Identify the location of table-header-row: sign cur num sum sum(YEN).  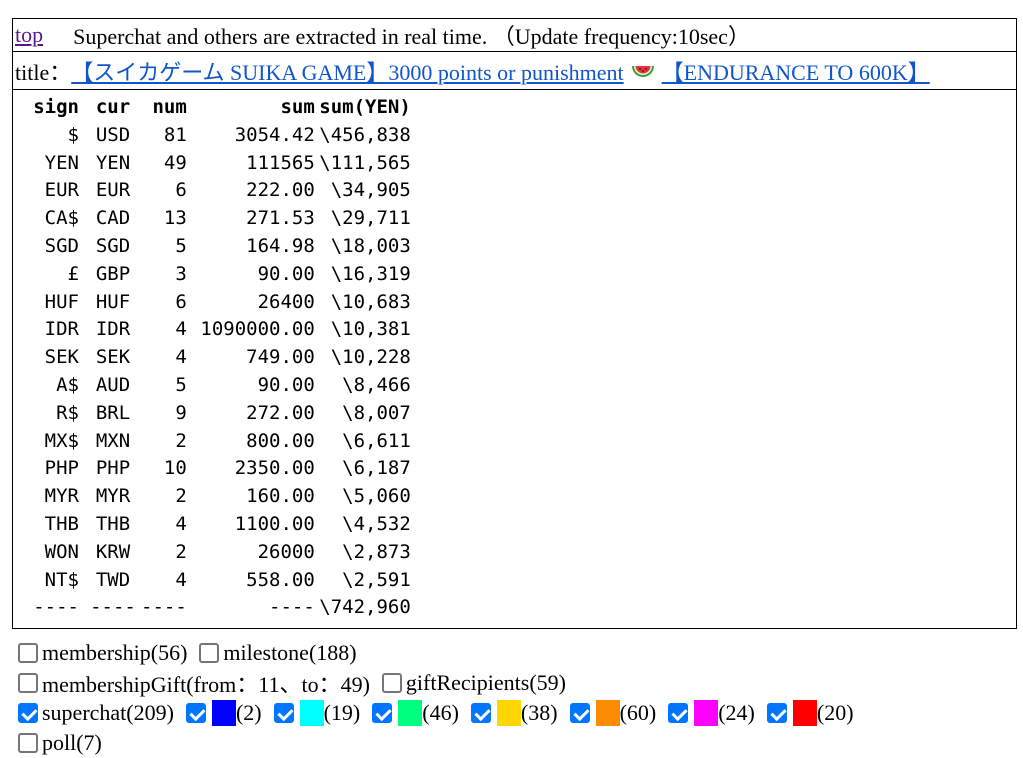
(219, 108).